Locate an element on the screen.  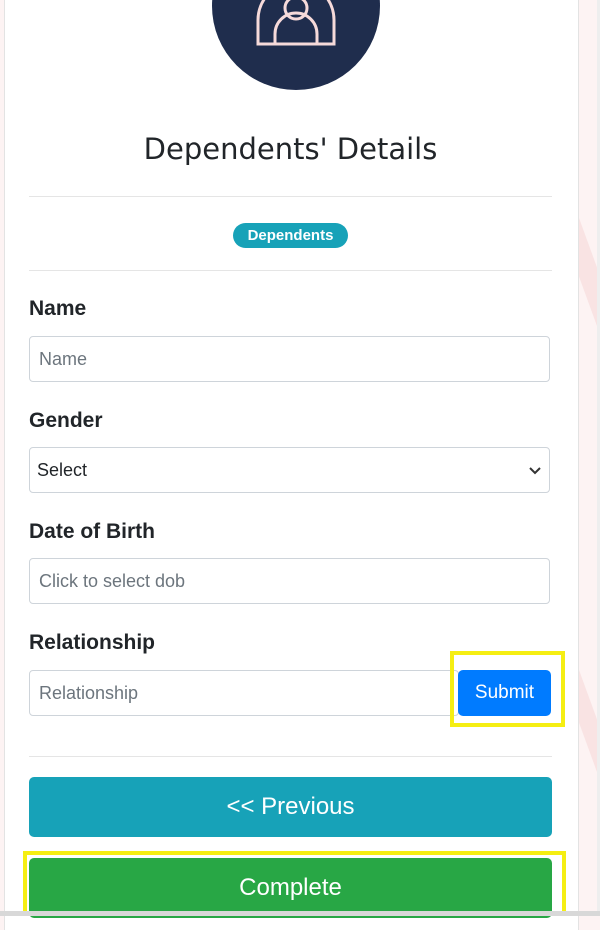
dob-input is located at coordinates (289, 581).